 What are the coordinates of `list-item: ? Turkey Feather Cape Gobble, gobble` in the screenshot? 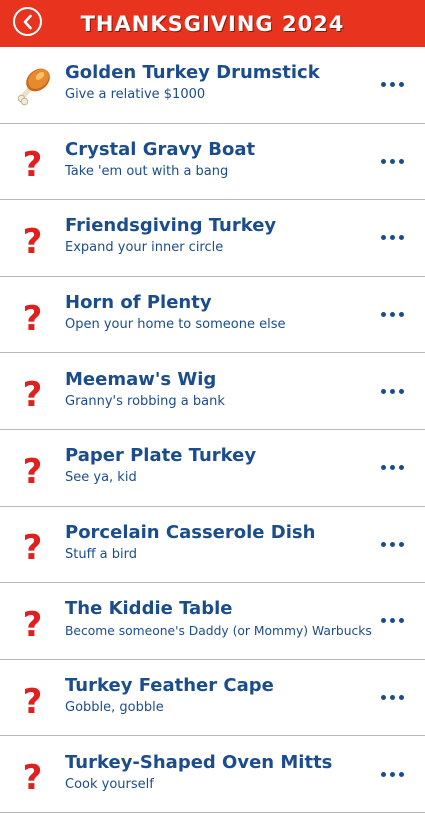 It's located at (212, 698).